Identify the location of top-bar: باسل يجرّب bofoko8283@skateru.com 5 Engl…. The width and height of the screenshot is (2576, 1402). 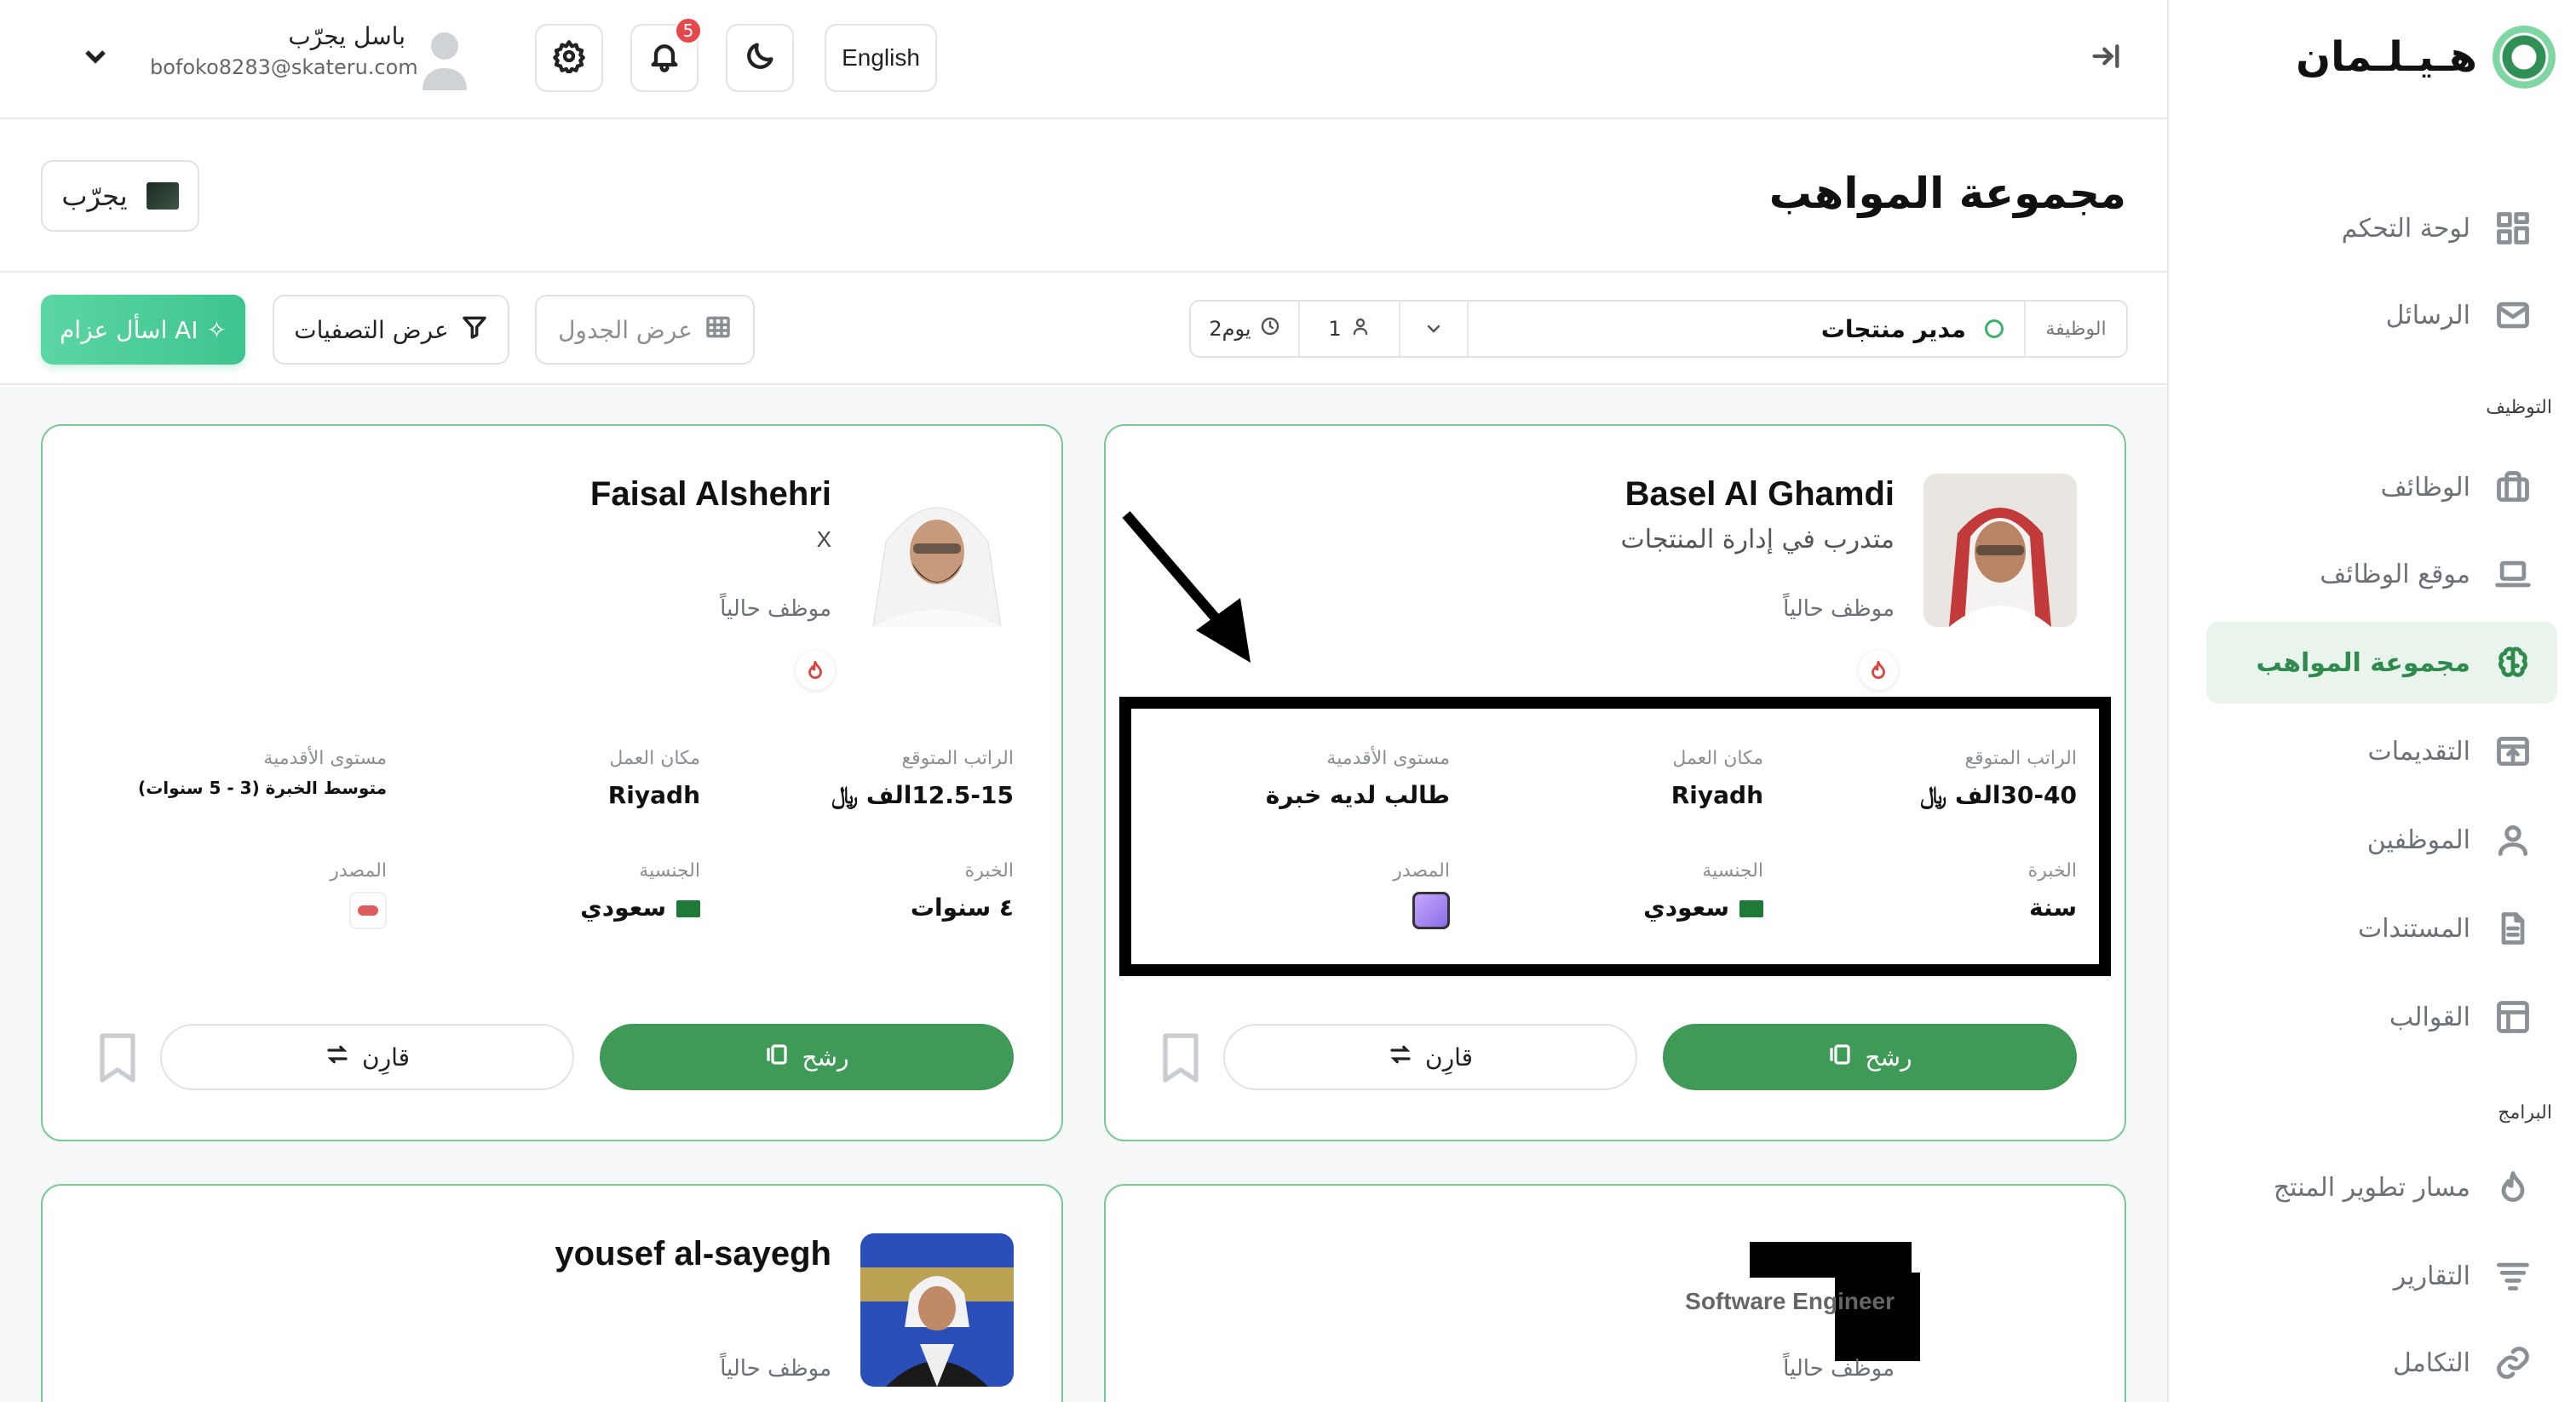
(1083, 59).